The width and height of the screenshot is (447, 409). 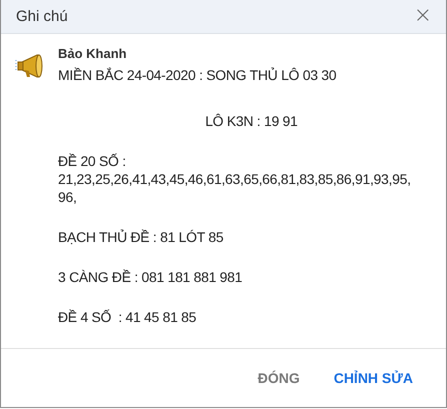 What do you see at coordinates (128, 317) in the screenshot?
I see `note-text: ĐỀ 4 SỐ : 41 45 81 85` at bounding box center [128, 317].